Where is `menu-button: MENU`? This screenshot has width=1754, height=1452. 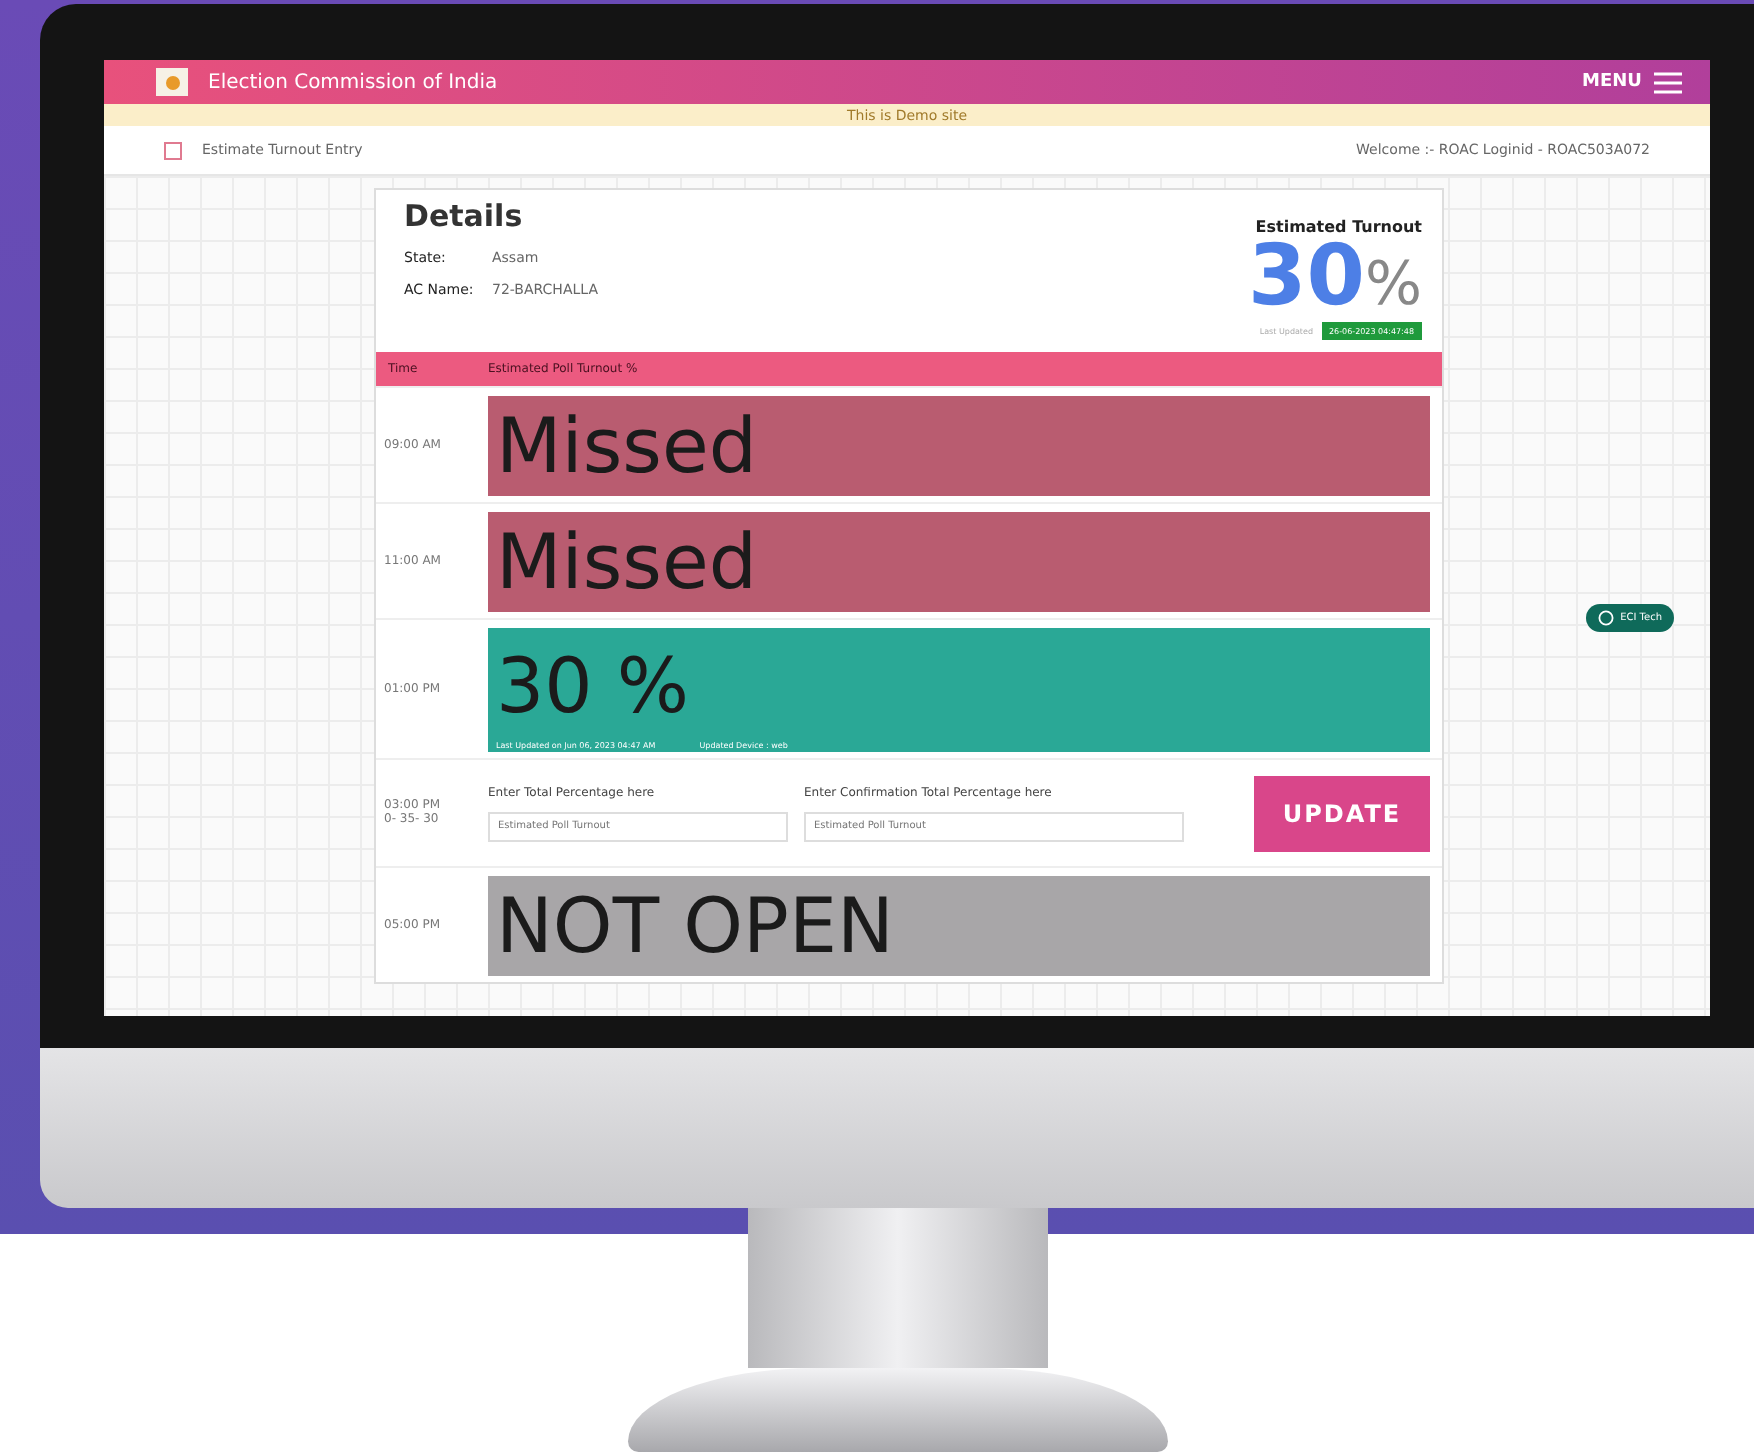 menu-button: MENU is located at coordinates (1632, 82).